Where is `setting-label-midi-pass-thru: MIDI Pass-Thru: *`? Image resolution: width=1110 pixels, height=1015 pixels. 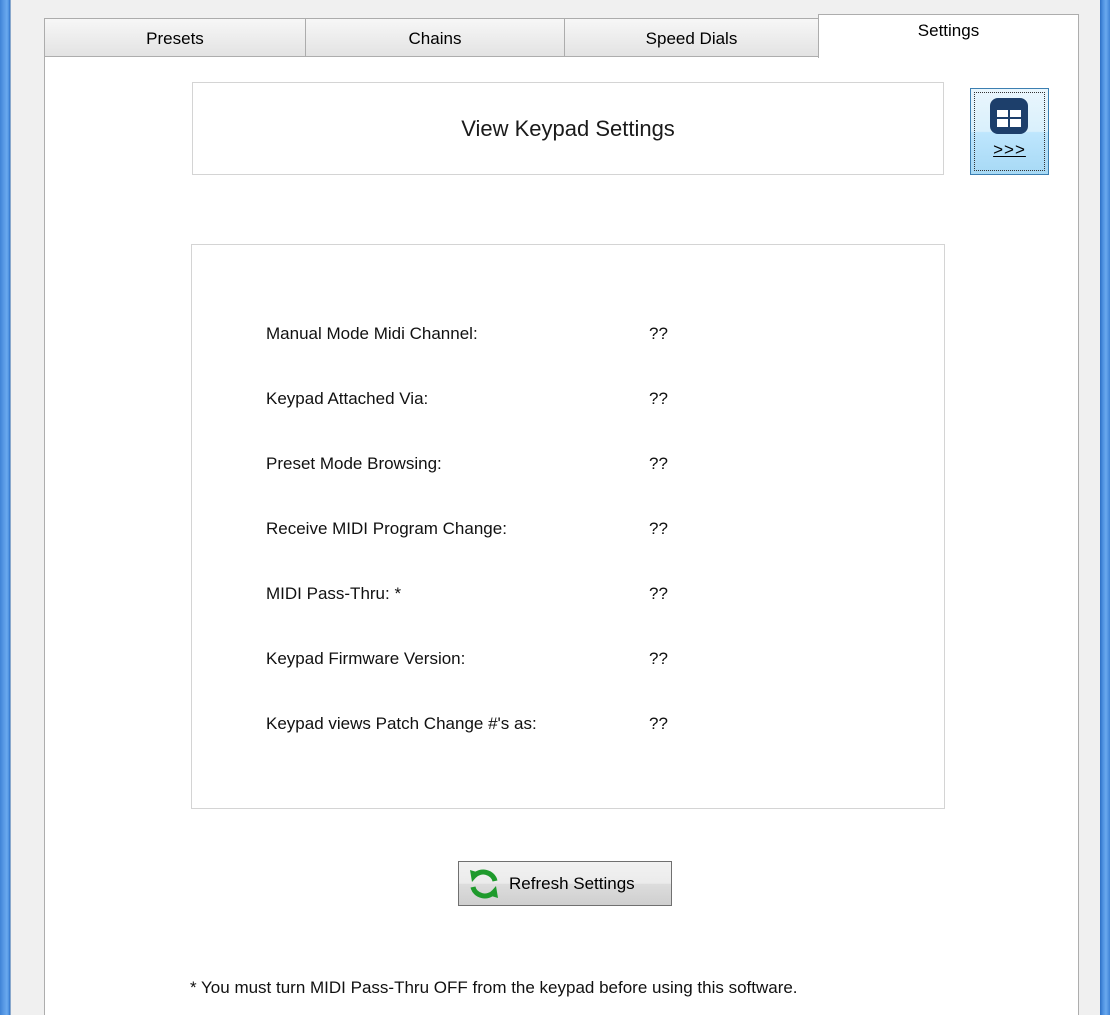 setting-label-midi-pass-thru: MIDI Pass-Thru: * is located at coordinates (334, 593).